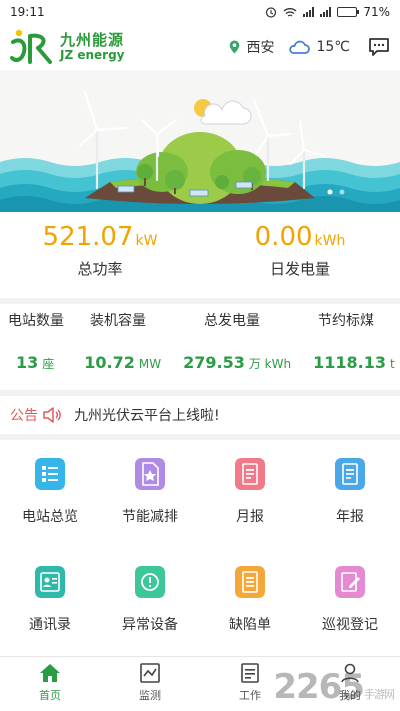 This screenshot has width=400, height=711. What do you see at coordinates (346, 321) in the screenshot?
I see `stat-label-coal-saved: 节约标煤` at bounding box center [346, 321].